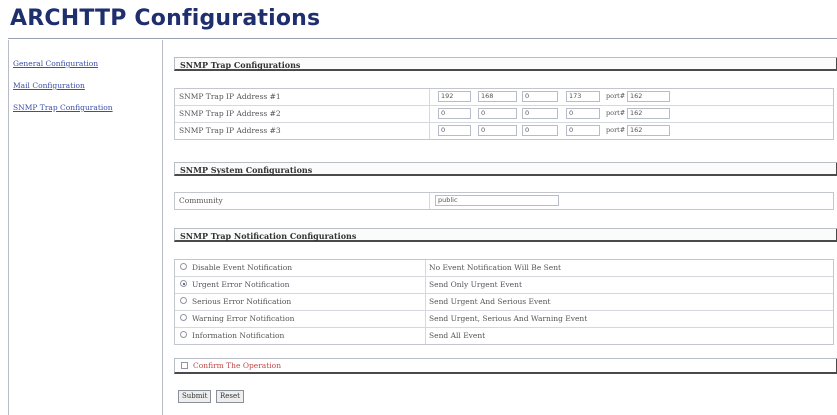 The height and width of the screenshot is (415, 837). What do you see at coordinates (454, 96) in the screenshot?
I see `trap-ip1-octet1-input: 192` at bounding box center [454, 96].